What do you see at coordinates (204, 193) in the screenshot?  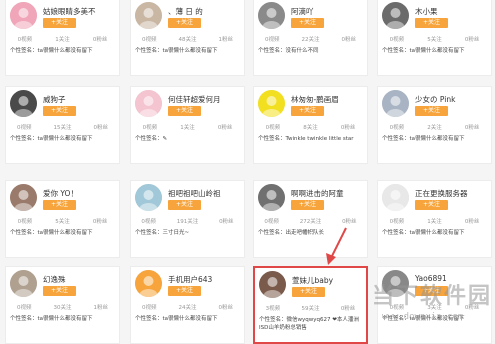 I see `user-name: 祖吧祖吧山岭祖` at bounding box center [204, 193].